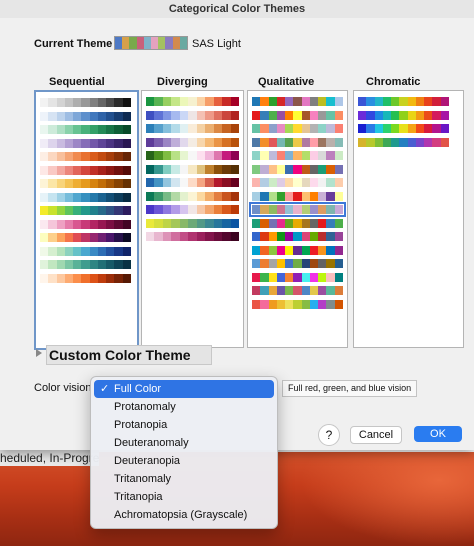 Image resolution: width=474 pixels, height=546 pixels. Describe the element at coordinates (438, 434) in the screenshot. I see `ok-button: OK` at that location.